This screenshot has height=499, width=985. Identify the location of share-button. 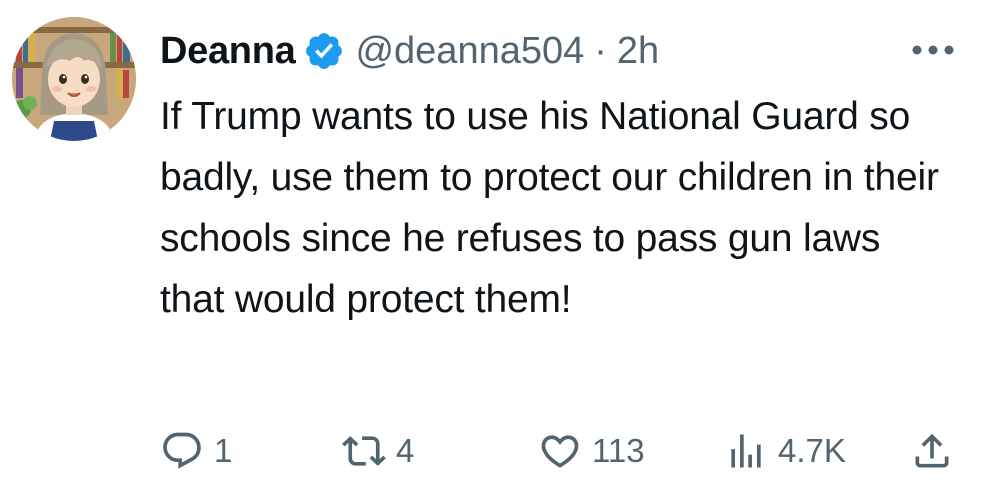
(932, 451).